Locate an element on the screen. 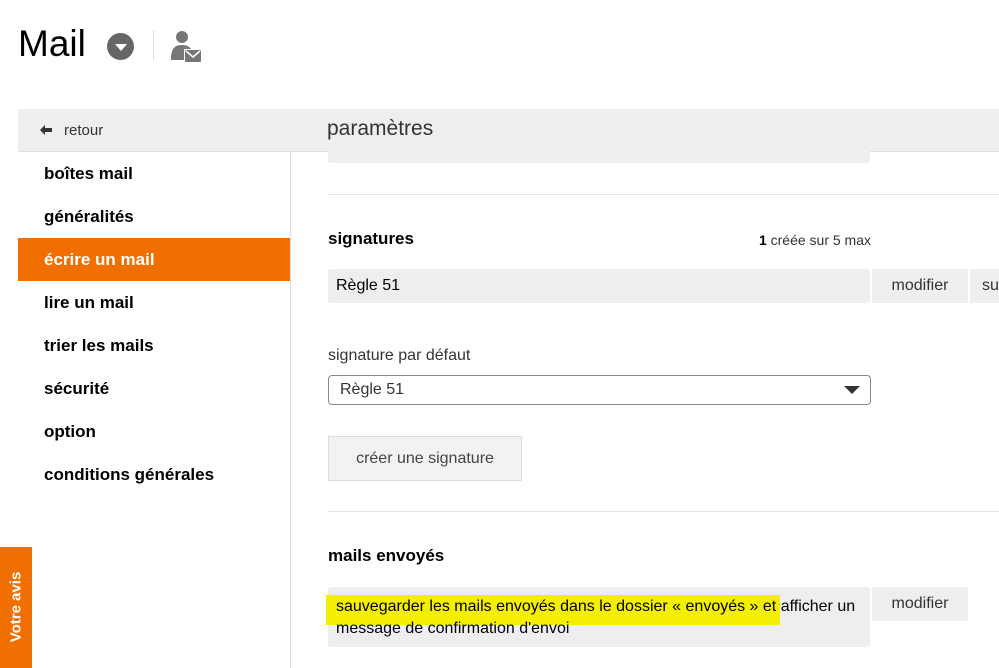 Image resolution: width=999 pixels, height=668 pixels. sidebar-item-security: sécurité is located at coordinates (154, 388).